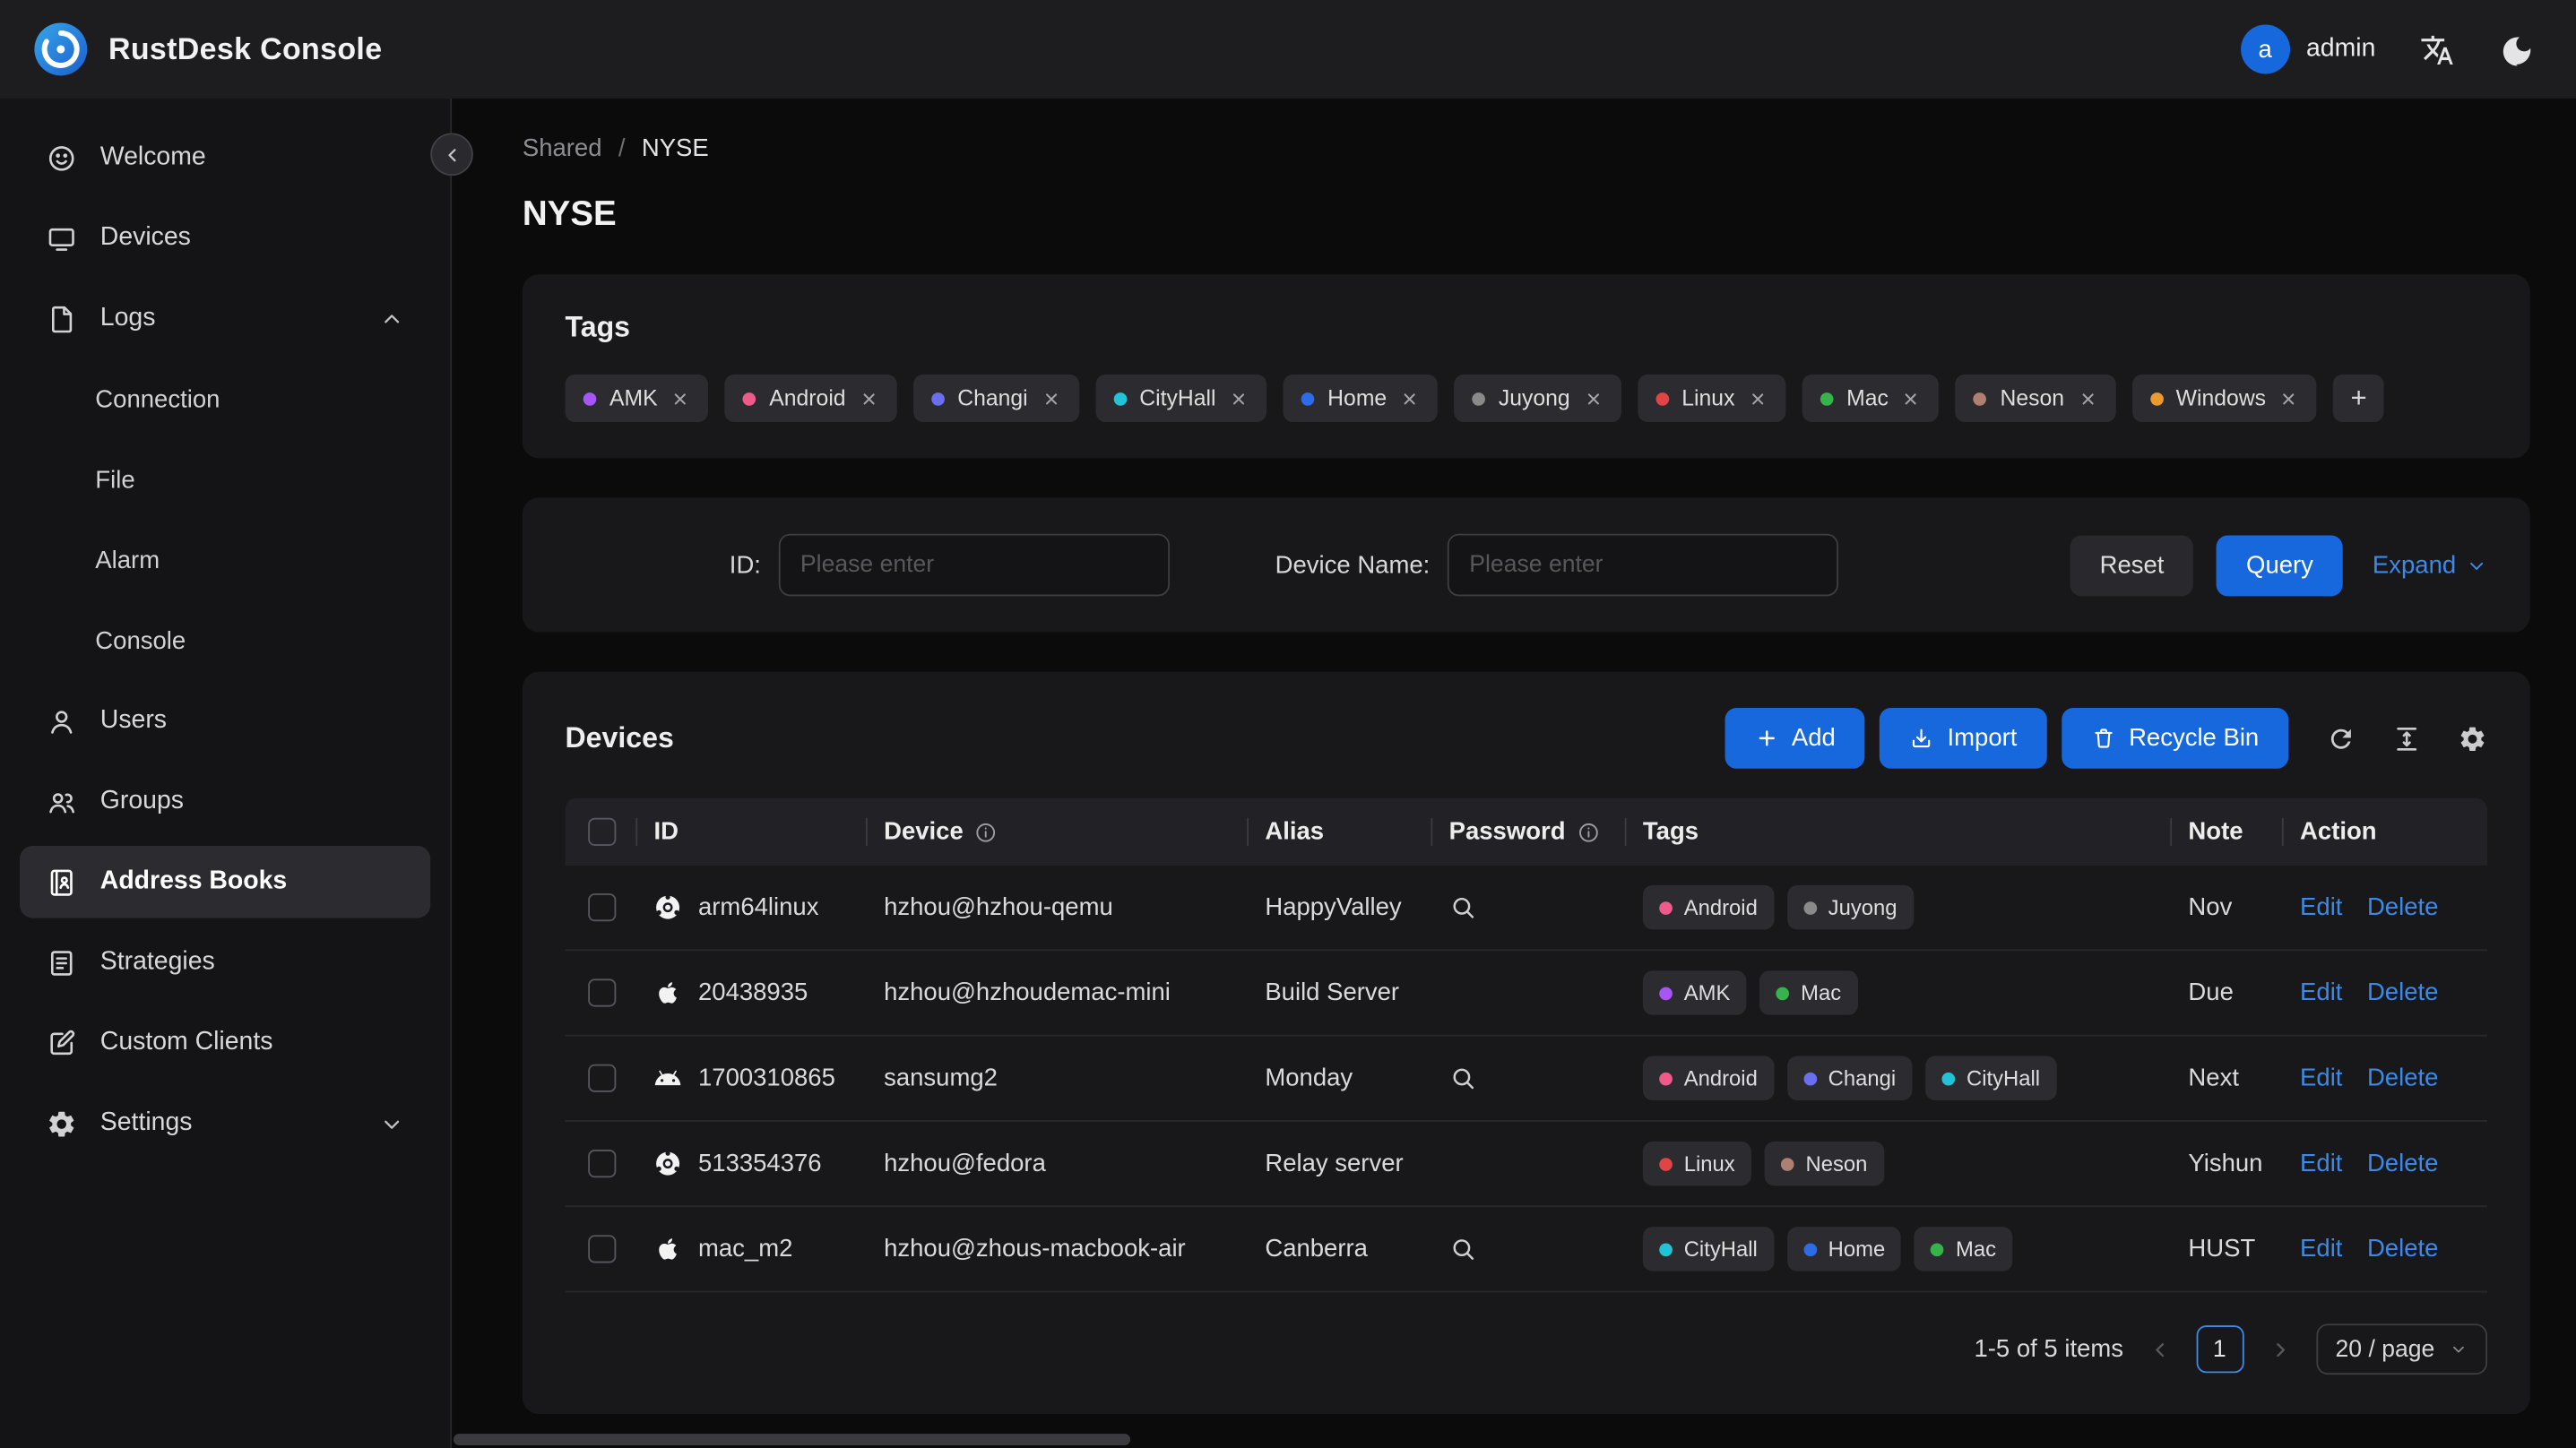 Image resolution: width=2576 pixels, height=1448 pixels. I want to click on sidebar-item-users: Users, so click(225, 721).